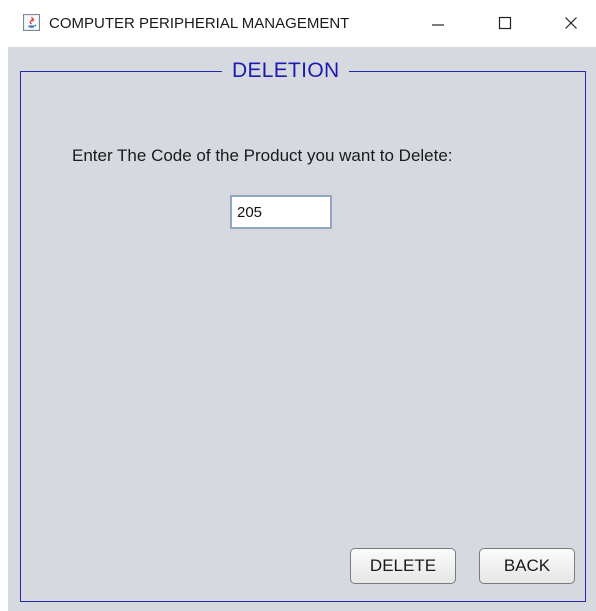 Image resolution: width=596 pixels, height=611 pixels. Describe the element at coordinates (527, 566) in the screenshot. I see `back-button: BACK` at that location.